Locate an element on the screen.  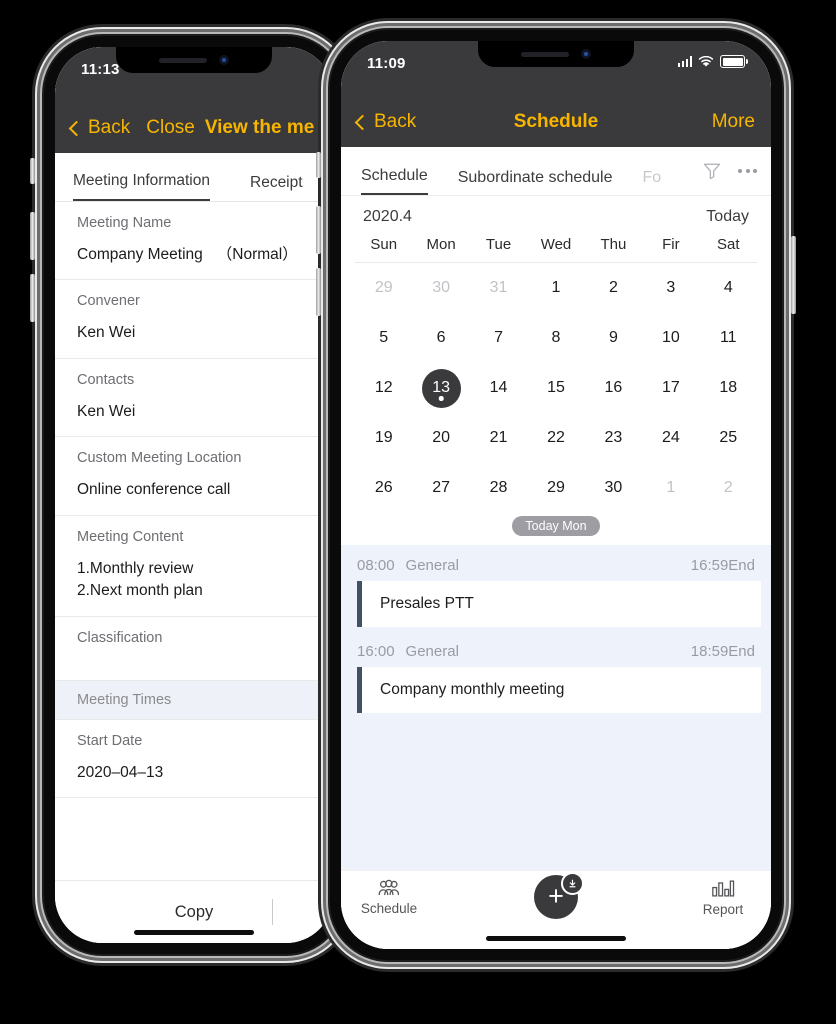
add-circle-icon: + is located at coordinates (559, 895).